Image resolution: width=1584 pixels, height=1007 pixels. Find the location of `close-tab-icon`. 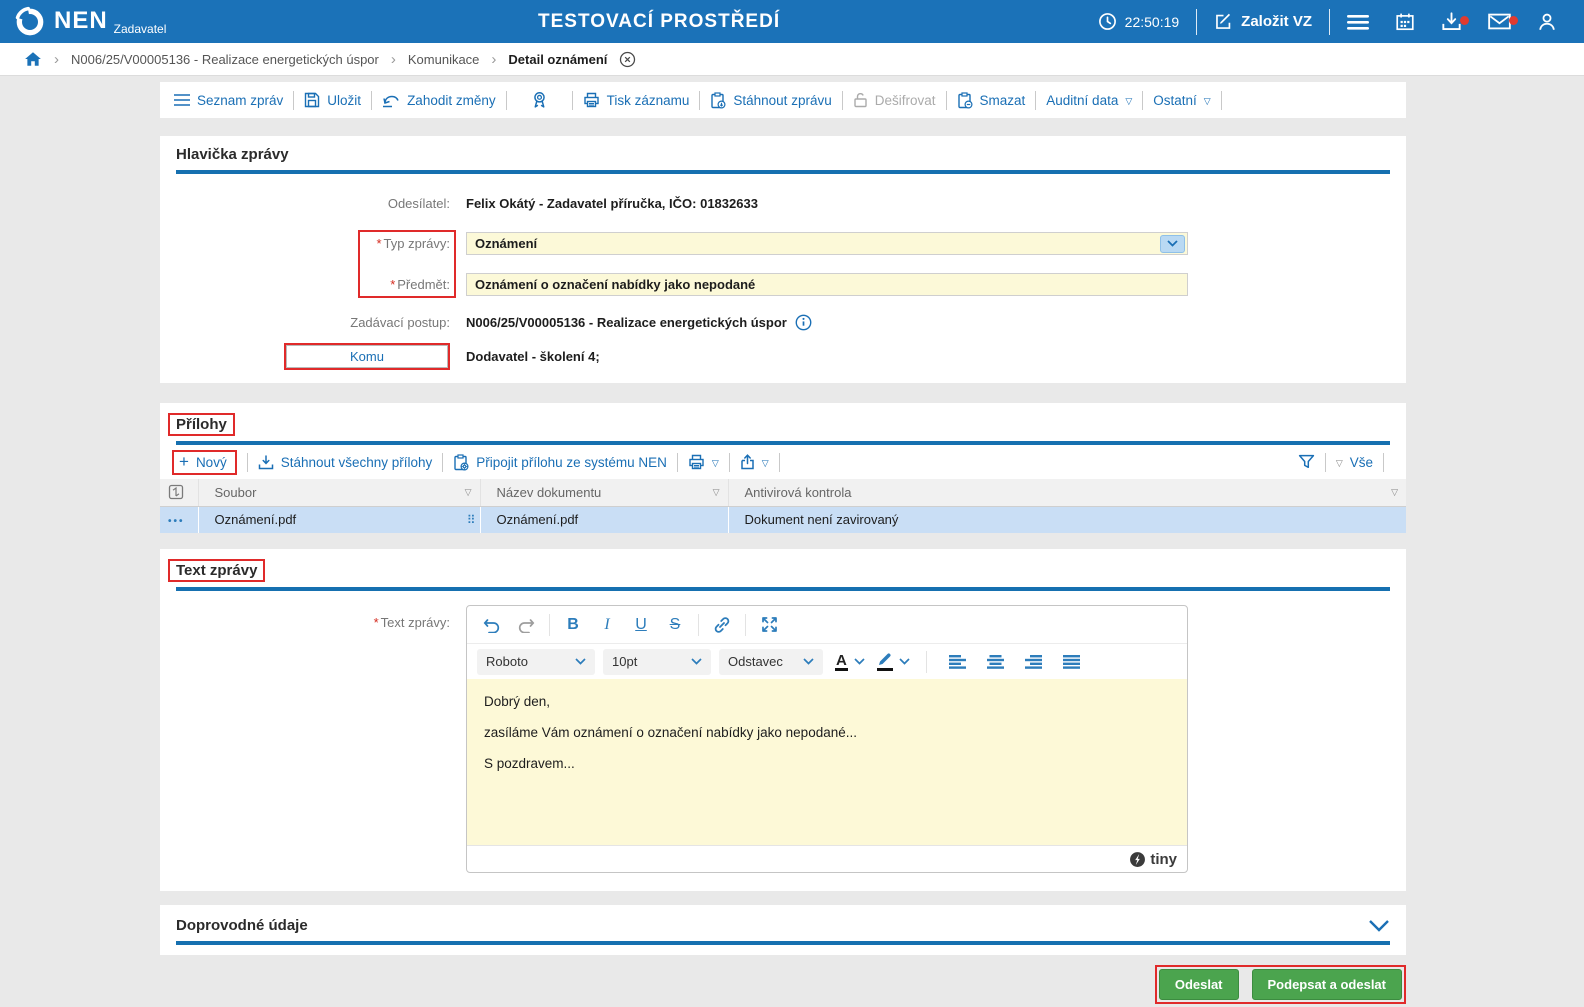

close-tab-icon is located at coordinates (627, 59).